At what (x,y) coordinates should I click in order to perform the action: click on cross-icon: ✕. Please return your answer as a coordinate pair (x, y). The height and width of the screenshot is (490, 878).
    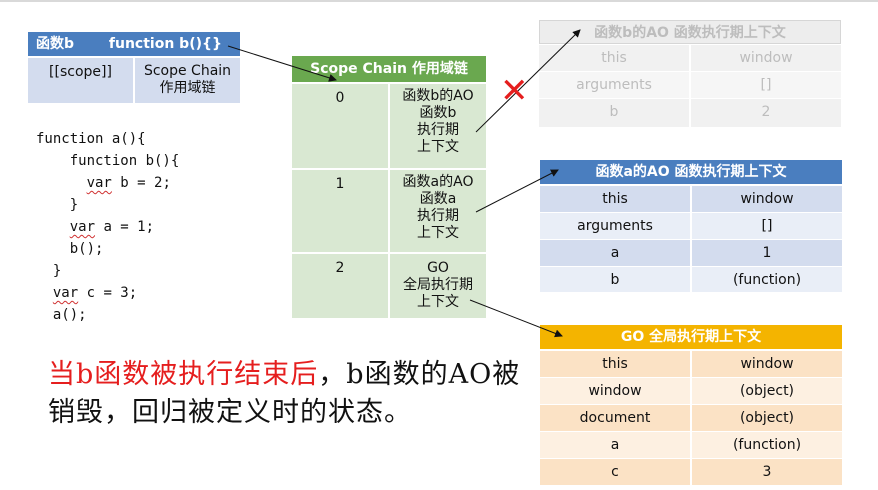
    Looking at the image, I should click on (514, 91).